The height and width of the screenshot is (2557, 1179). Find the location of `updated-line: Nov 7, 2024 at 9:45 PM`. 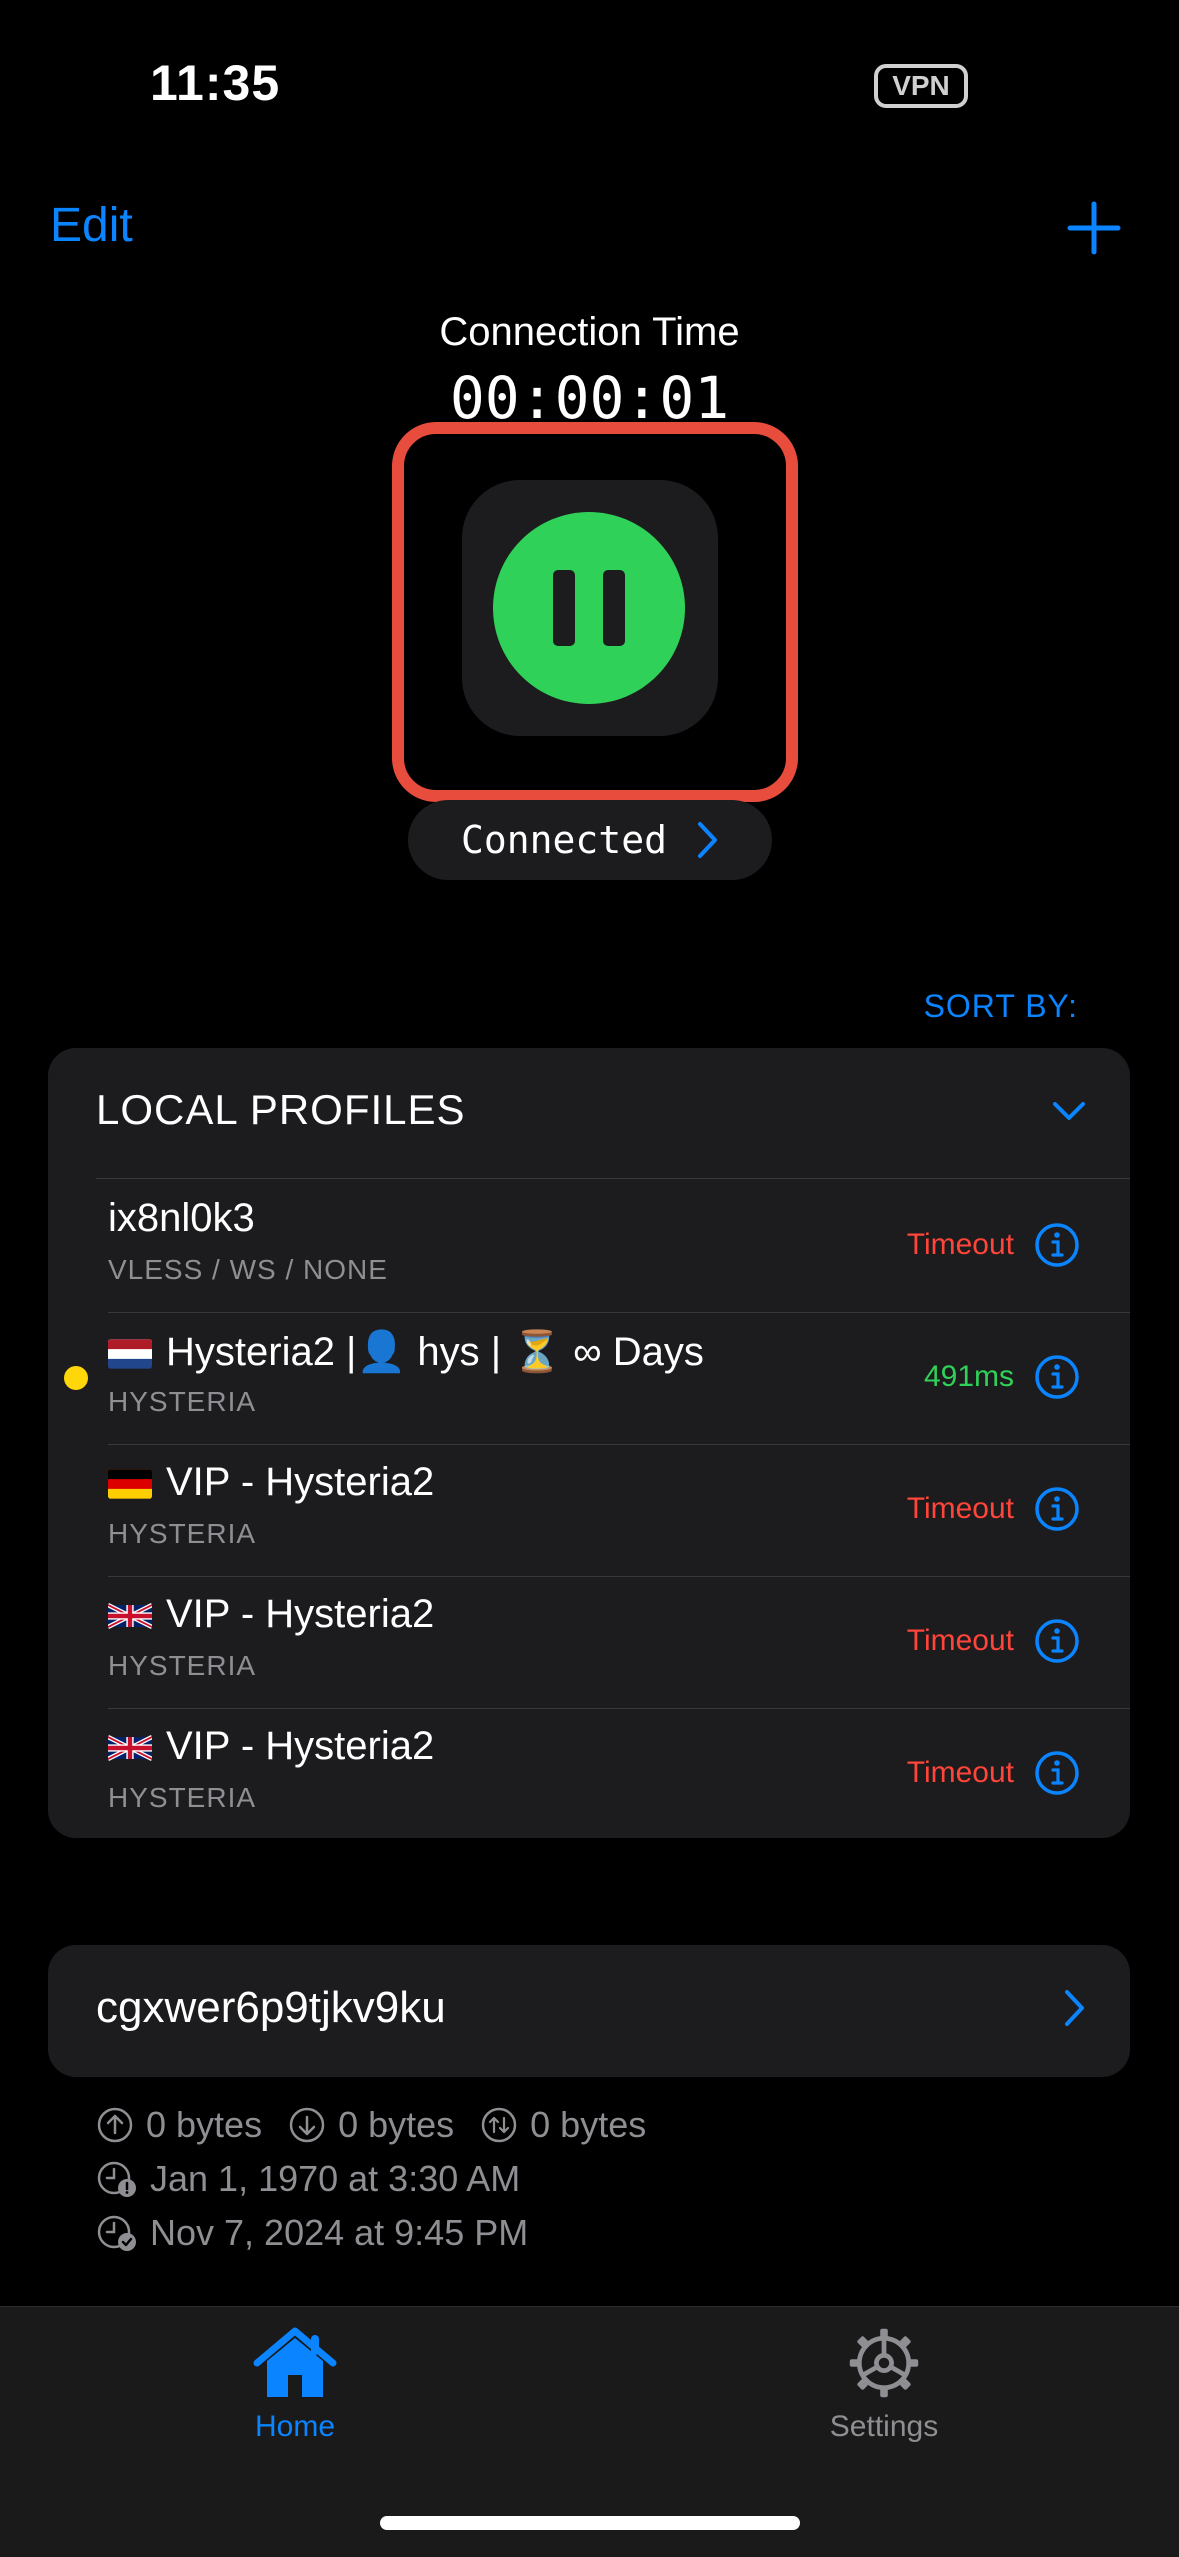

updated-line: Nov 7, 2024 at 9:45 PM is located at coordinates (325, 2233).